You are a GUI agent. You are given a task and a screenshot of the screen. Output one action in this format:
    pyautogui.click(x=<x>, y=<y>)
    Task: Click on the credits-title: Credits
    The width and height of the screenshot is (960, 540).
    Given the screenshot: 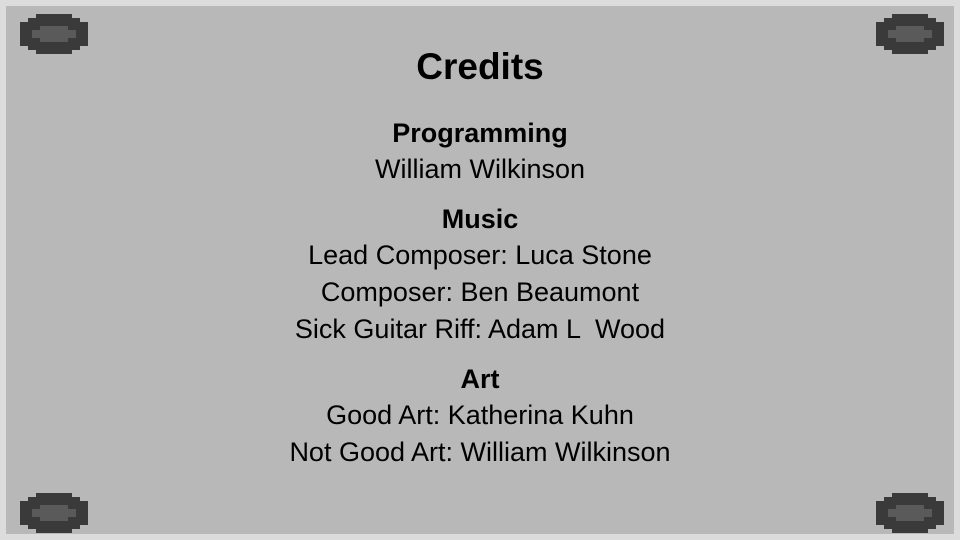 What is the action you would take?
    pyautogui.click(x=480, y=66)
    